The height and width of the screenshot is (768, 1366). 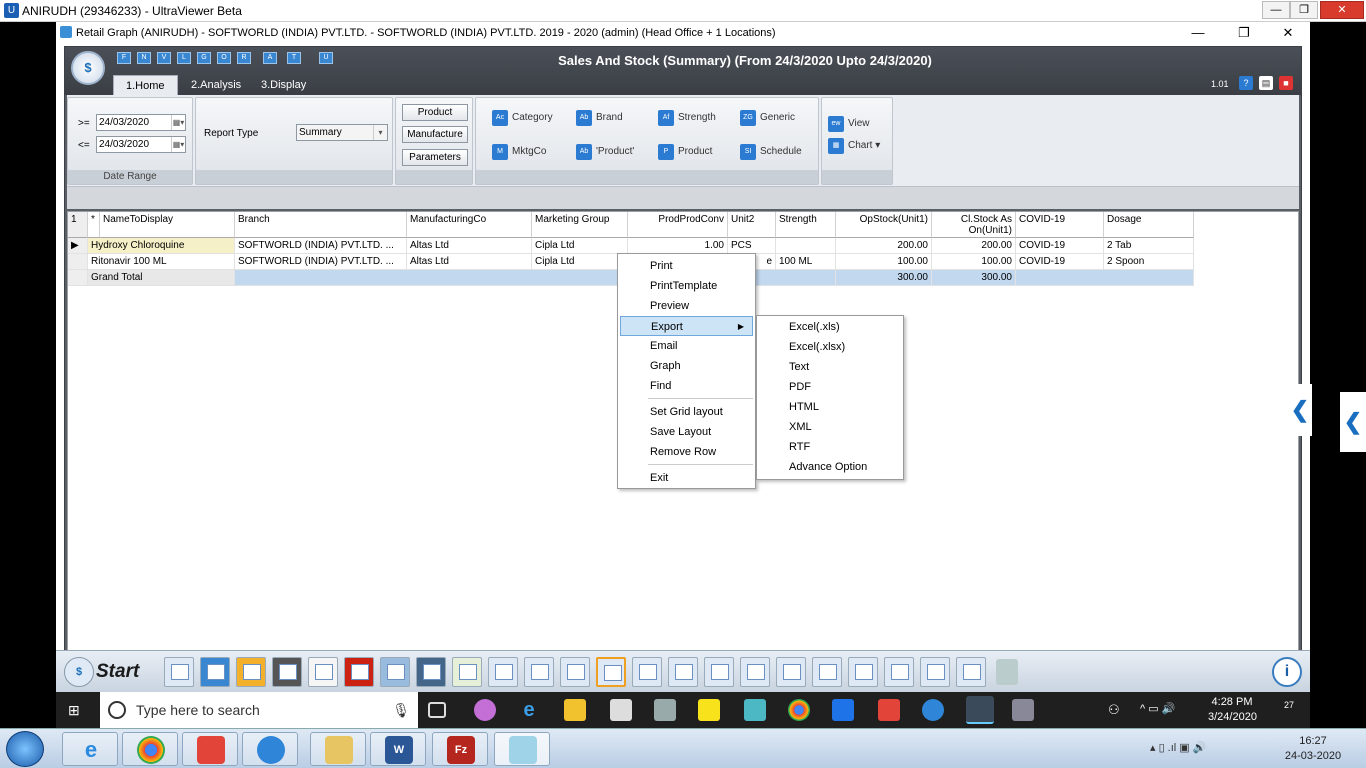 I want to click on pdf-icon, so click(x=359, y=672).